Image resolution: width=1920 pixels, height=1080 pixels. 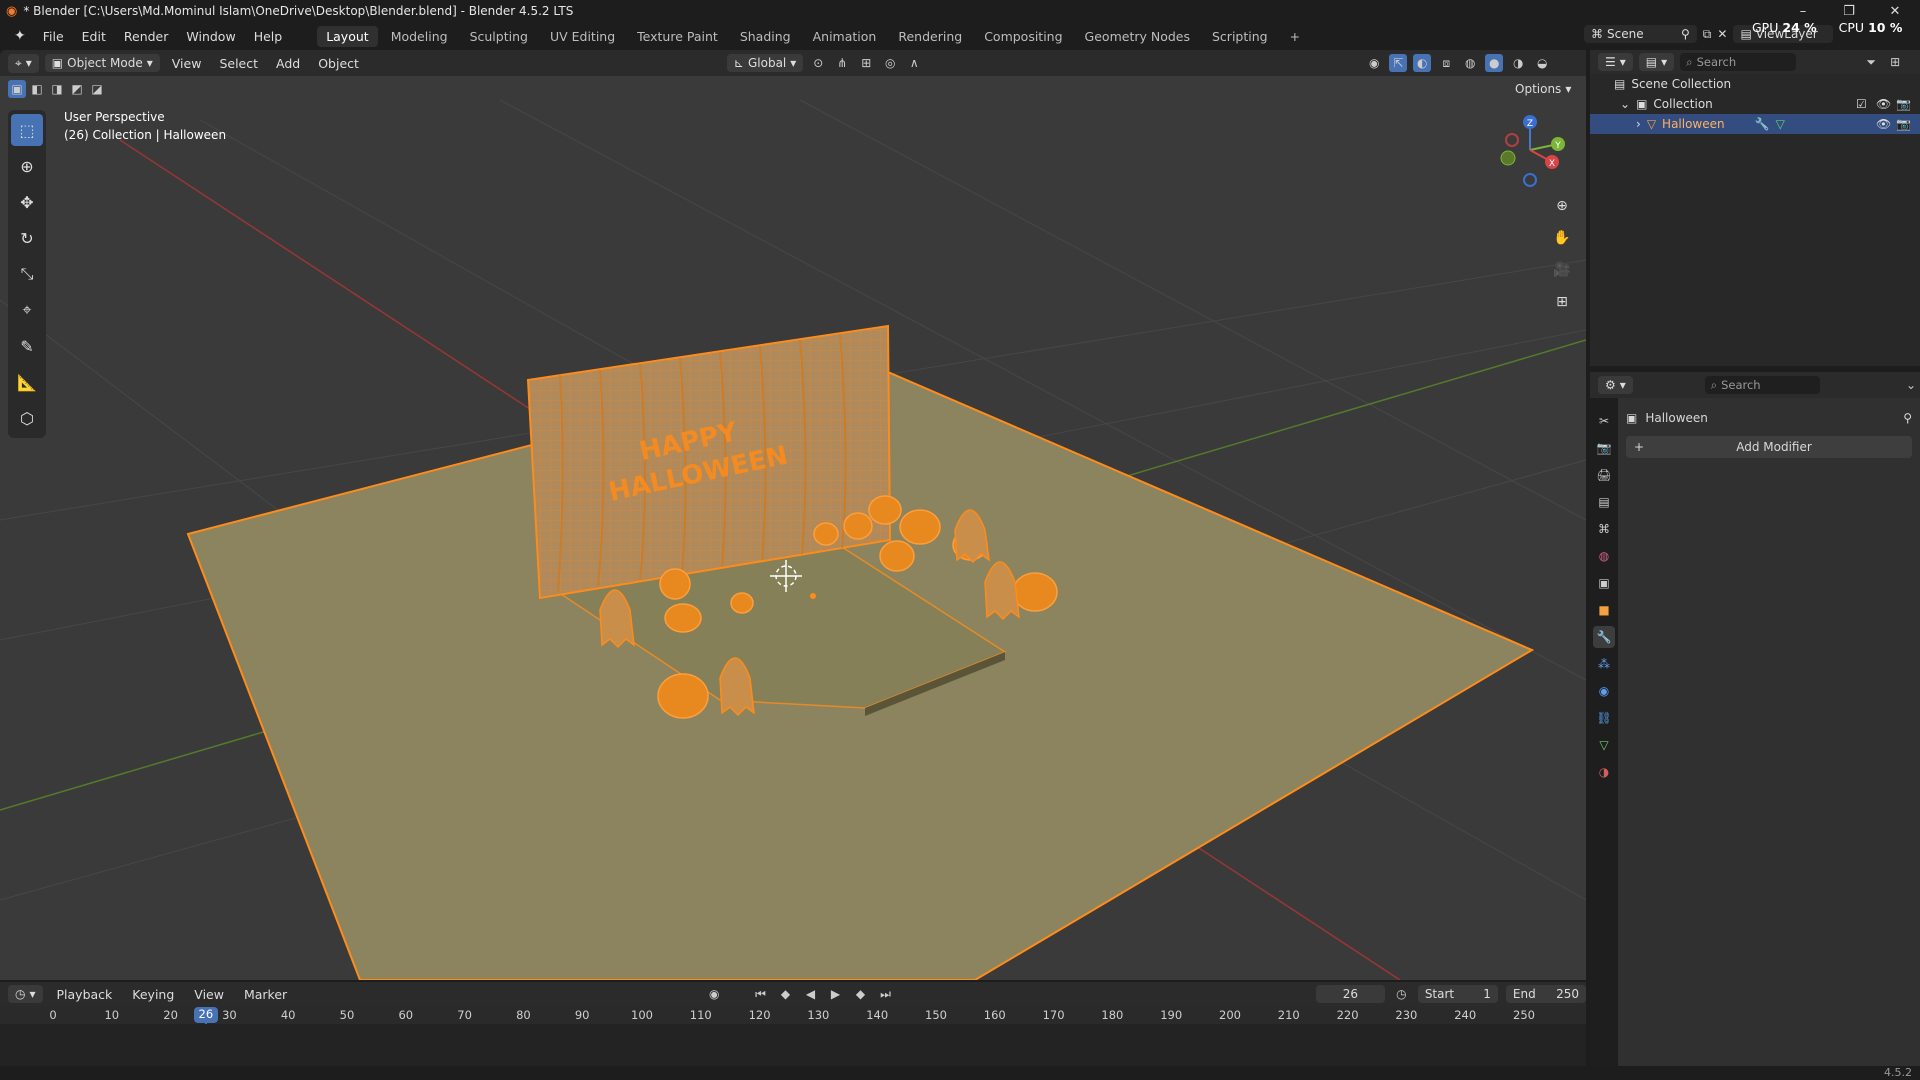 What do you see at coordinates (1374, 63) in the screenshot?
I see `visibility-icon: ◉` at bounding box center [1374, 63].